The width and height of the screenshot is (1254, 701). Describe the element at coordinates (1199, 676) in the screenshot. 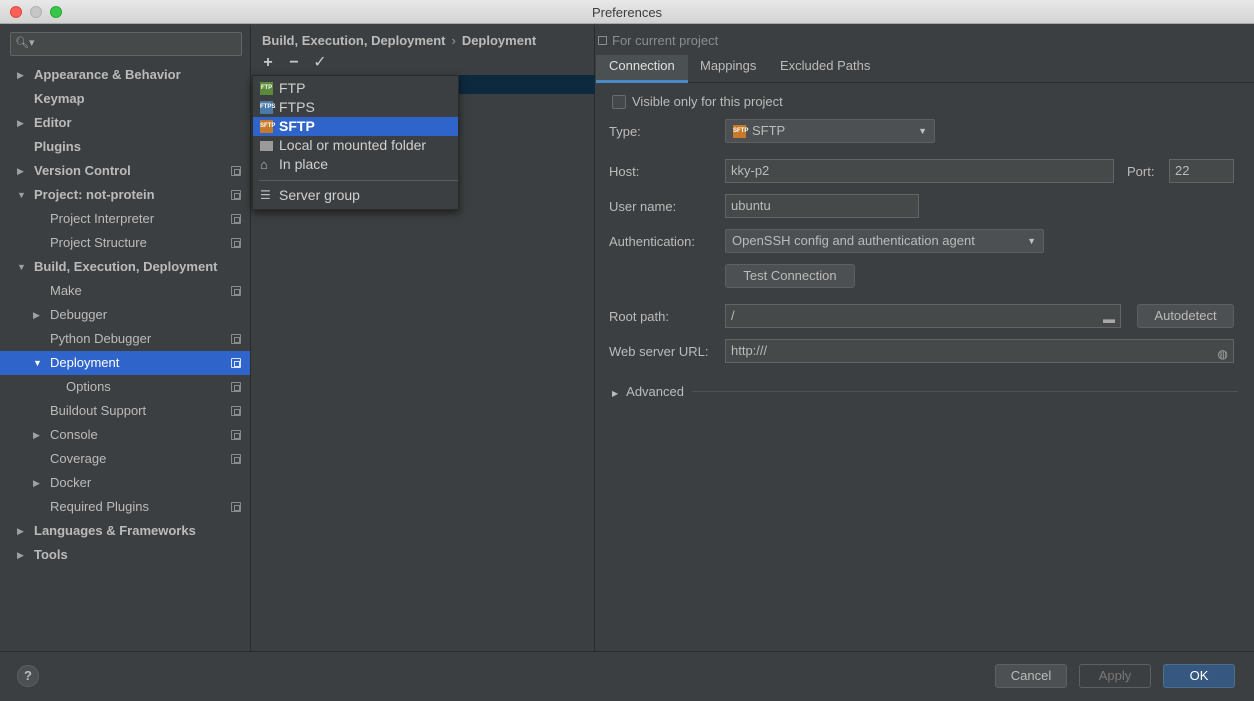

I see `ok-button: OK` at that location.